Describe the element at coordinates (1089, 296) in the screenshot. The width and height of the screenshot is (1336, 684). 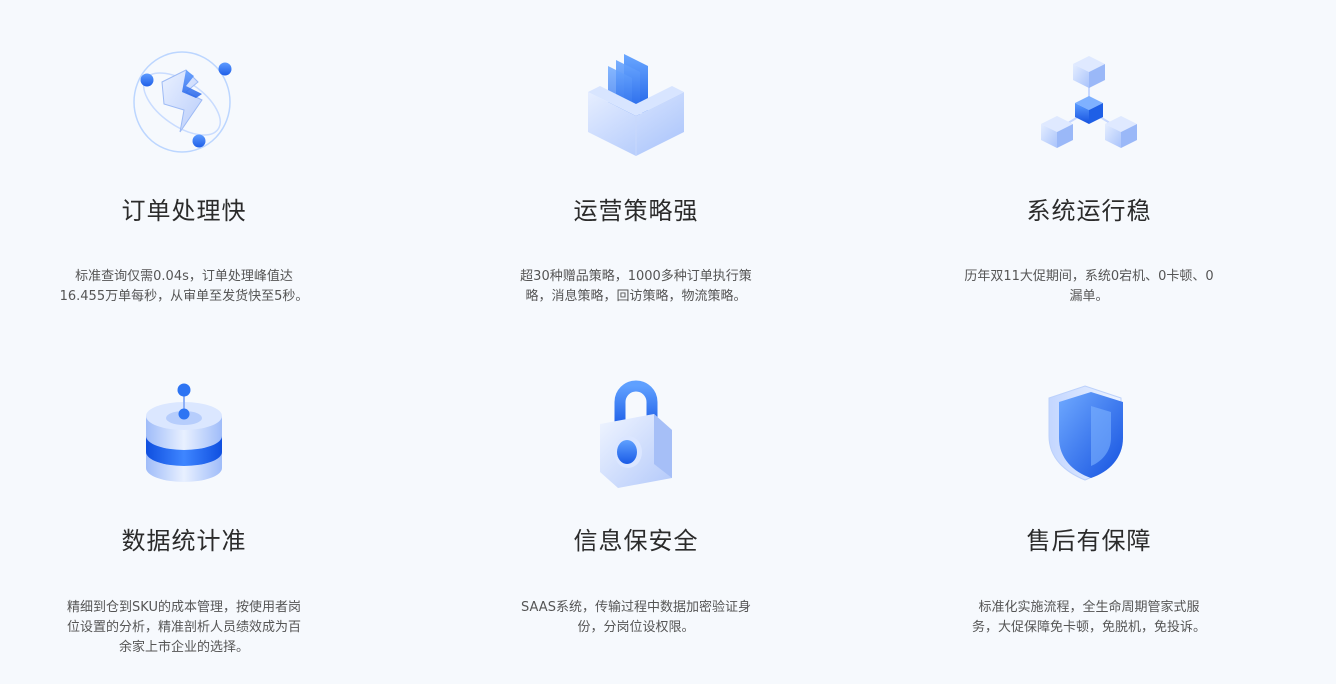
I see `feature-description-line: 漏单。` at that location.